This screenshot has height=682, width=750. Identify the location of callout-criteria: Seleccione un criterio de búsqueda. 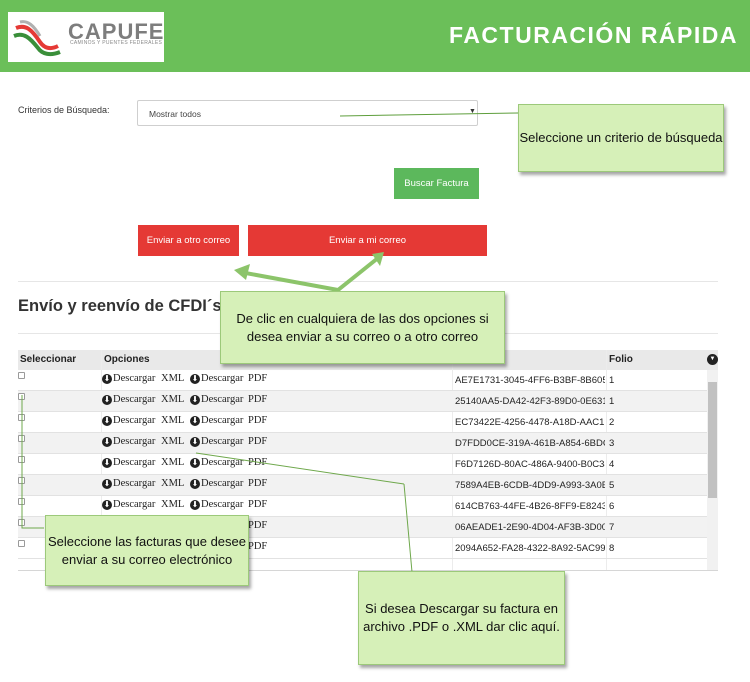
(621, 138).